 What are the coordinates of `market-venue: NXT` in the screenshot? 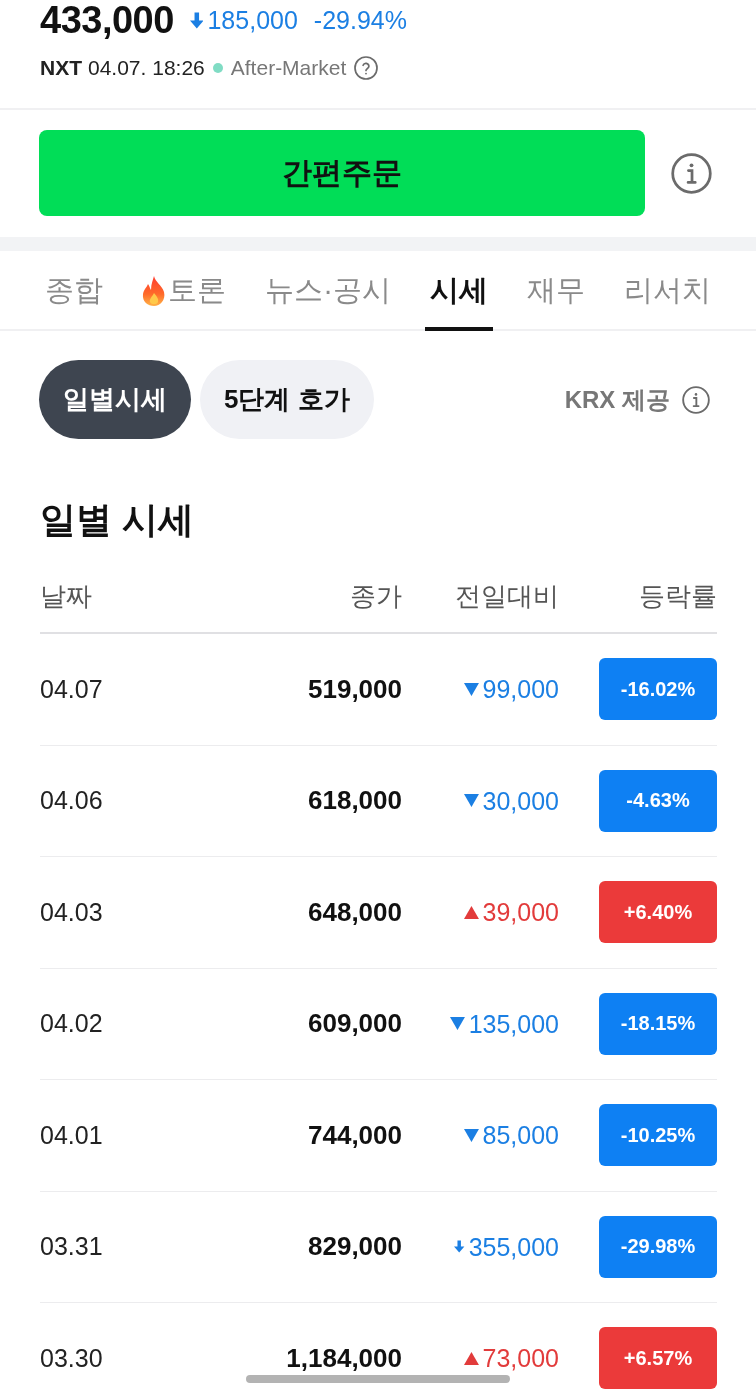 It's located at (61, 68).